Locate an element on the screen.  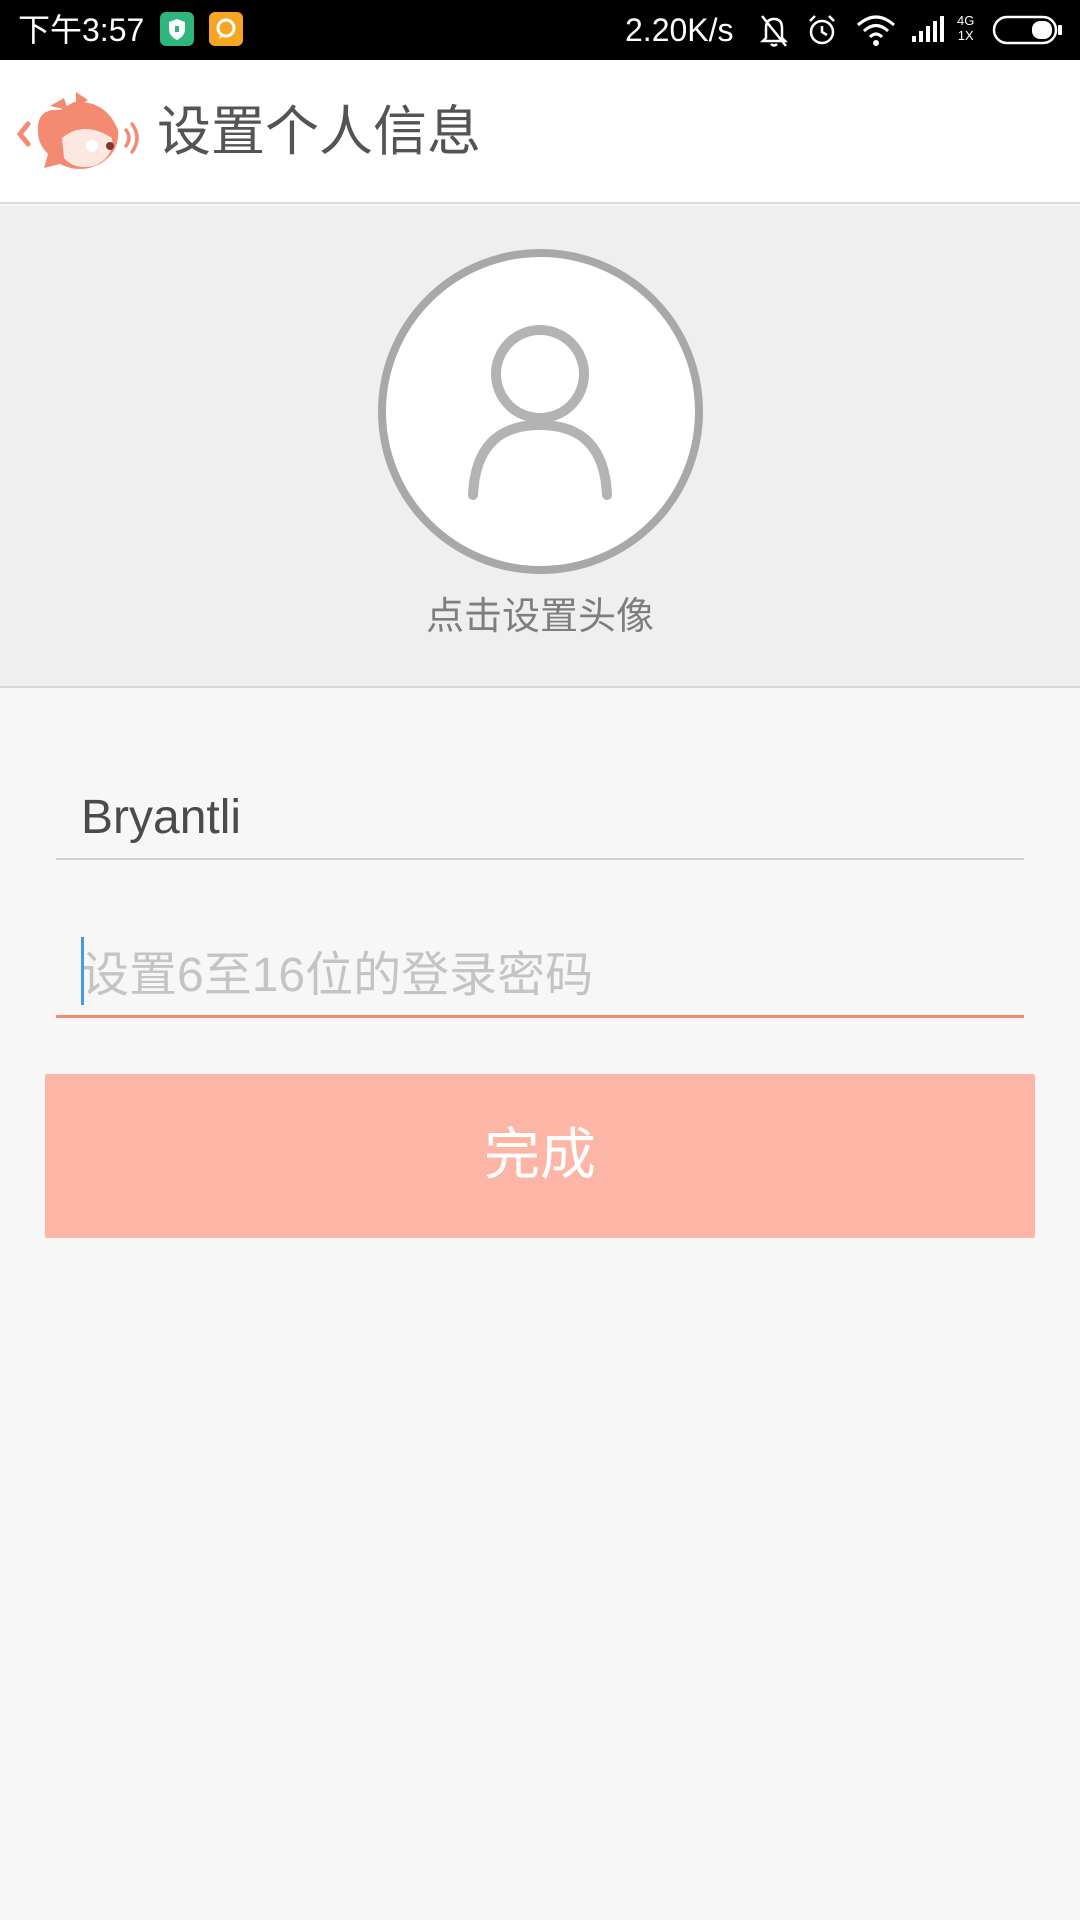
username-input is located at coordinates (546, 817).